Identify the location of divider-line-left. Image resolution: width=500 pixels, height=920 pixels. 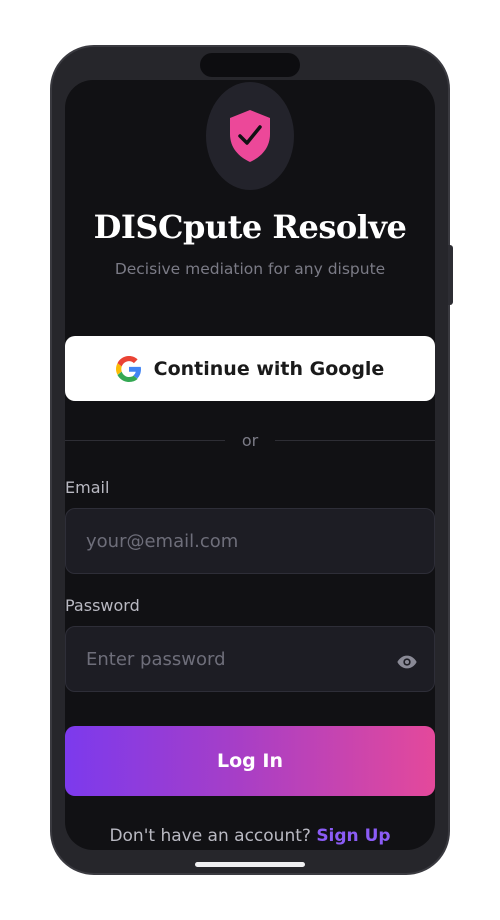
(145, 440).